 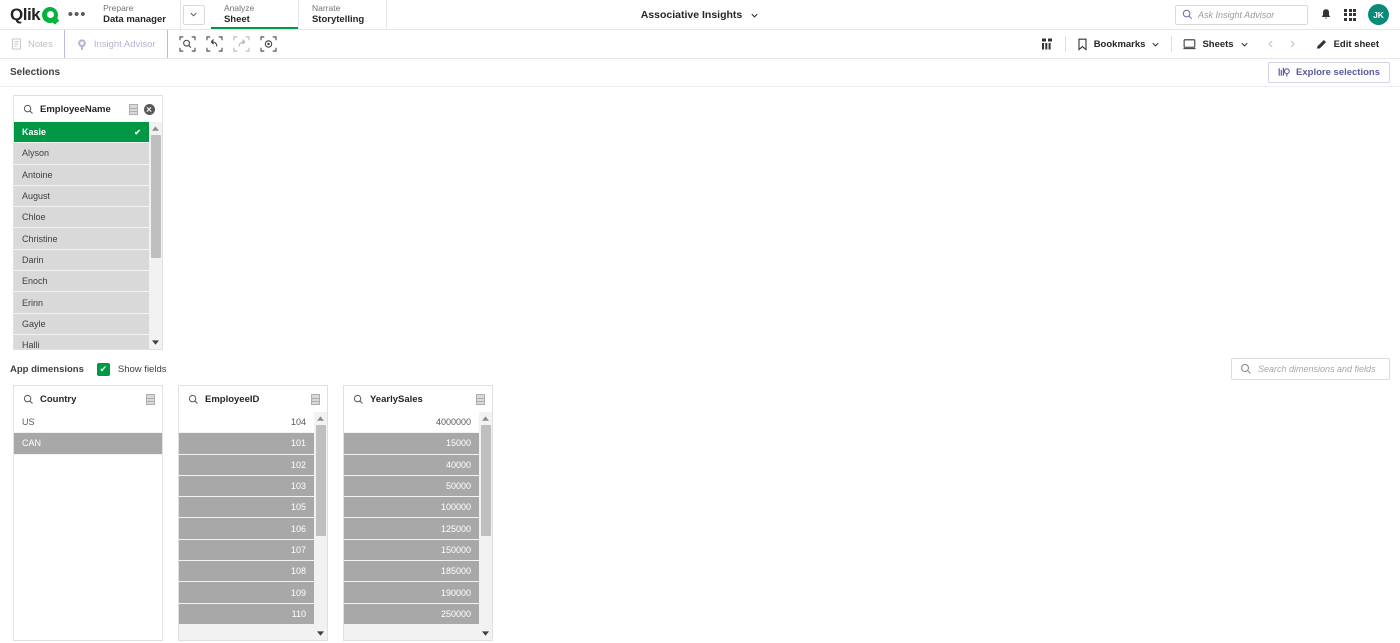 I want to click on listbox-row: 105, so click(x=246, y=508).